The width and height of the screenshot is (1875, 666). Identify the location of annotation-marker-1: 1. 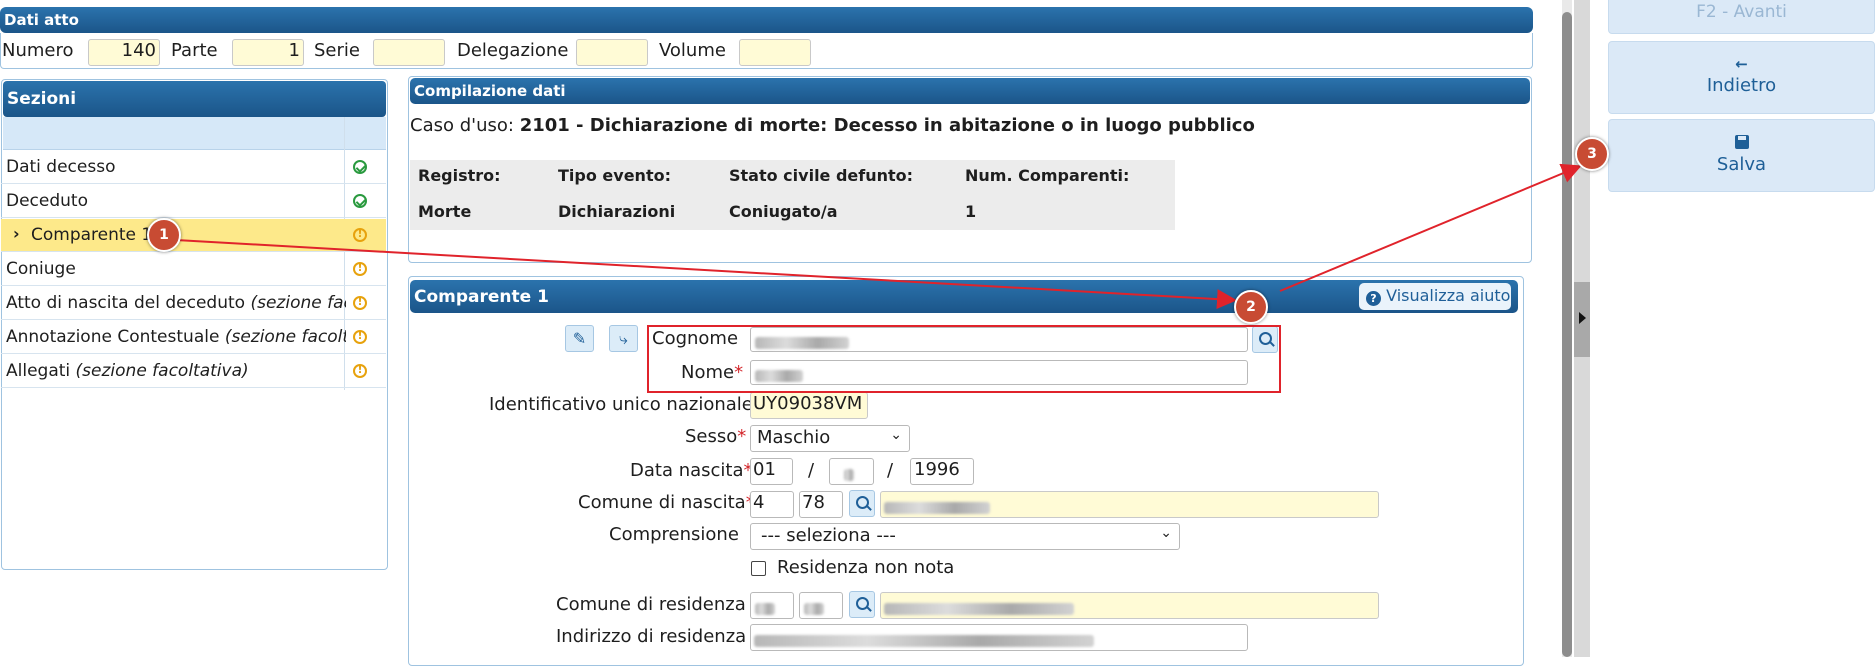
(164, 235).